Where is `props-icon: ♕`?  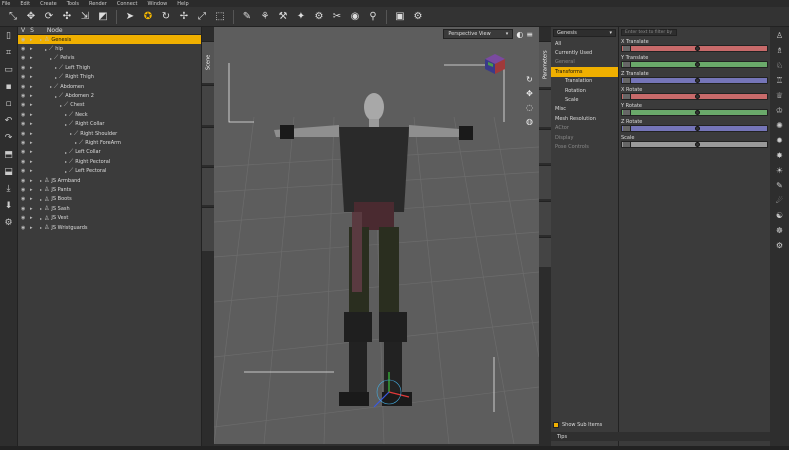 props-icon: ♕ is located at coordinates (779, 96).